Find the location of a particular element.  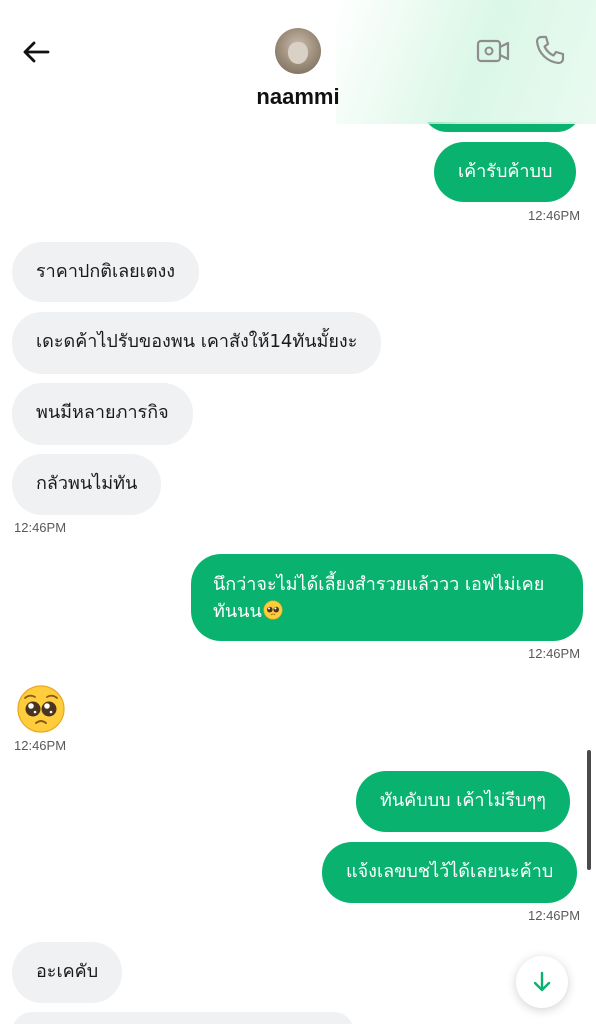

message-bubble-in: ราคาปกติเลยเตงง is located at coordinates (106, 272).